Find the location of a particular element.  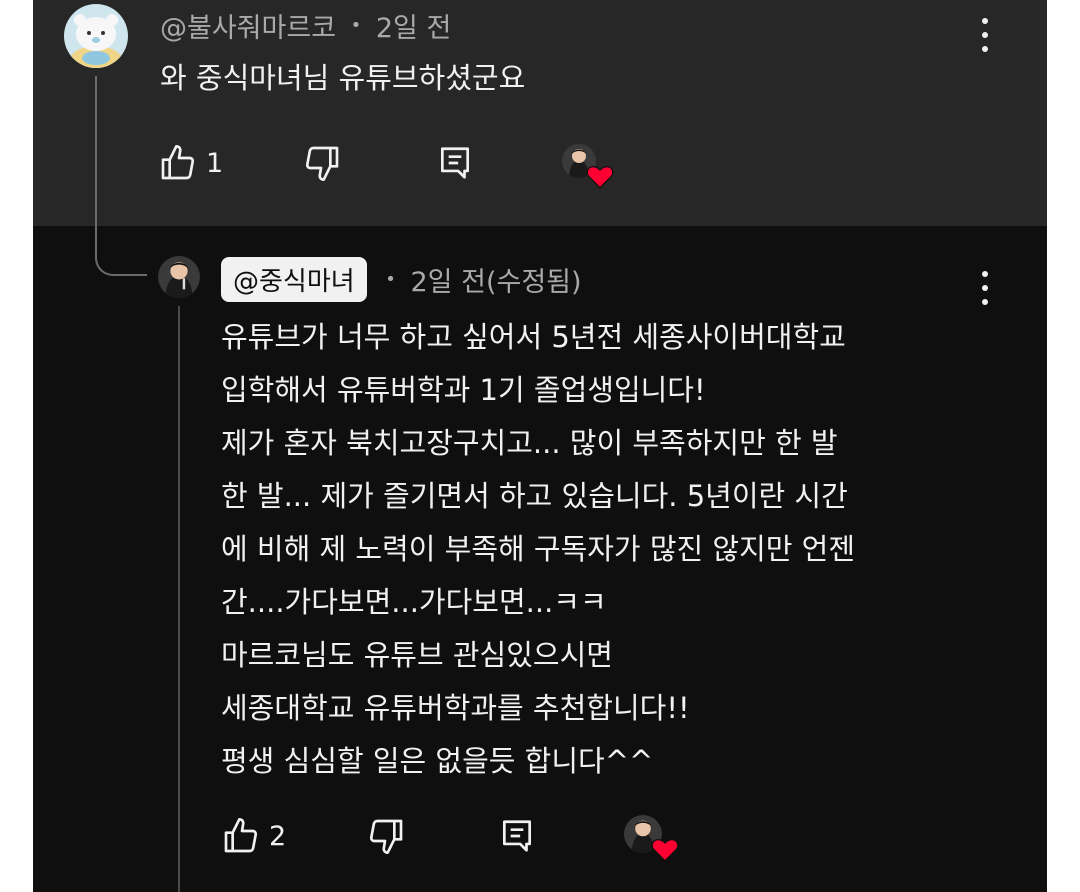

comment-time: 2일 전 is located at coordinates (413, 28).